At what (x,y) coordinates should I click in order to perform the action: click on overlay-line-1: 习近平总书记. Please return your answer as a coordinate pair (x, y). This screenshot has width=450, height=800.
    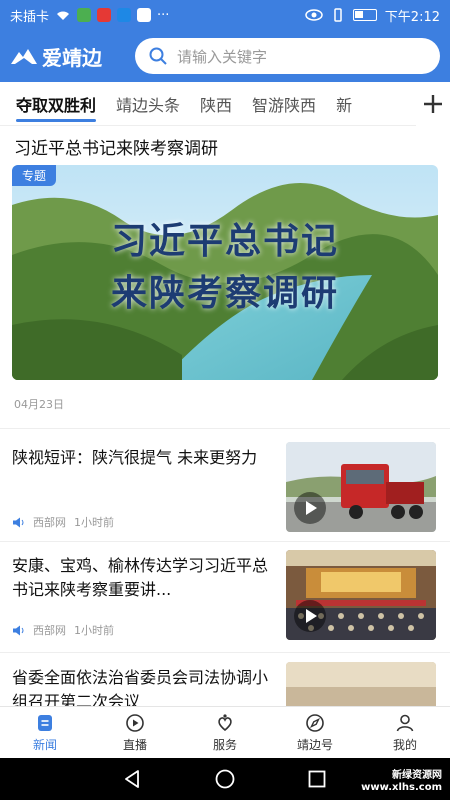
    Looking at the image, I should click on (224, 241).